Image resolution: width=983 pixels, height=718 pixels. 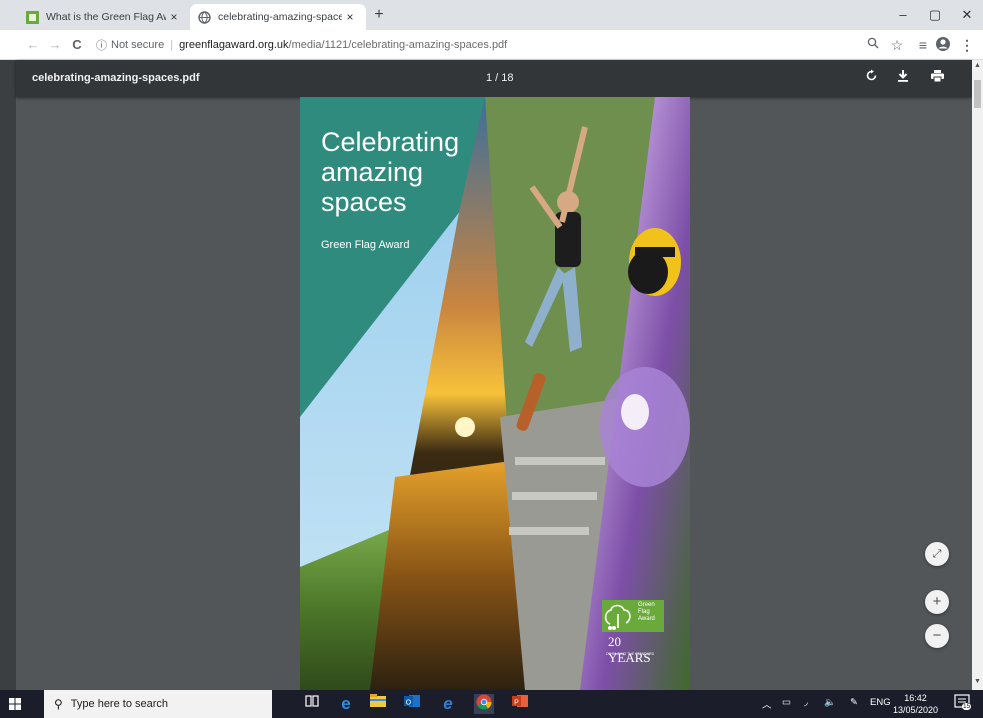 What do you see at coordinates (880, 702) in the screenshot?
I see `language-indicator: ENG` at bounding box center [880, 702].